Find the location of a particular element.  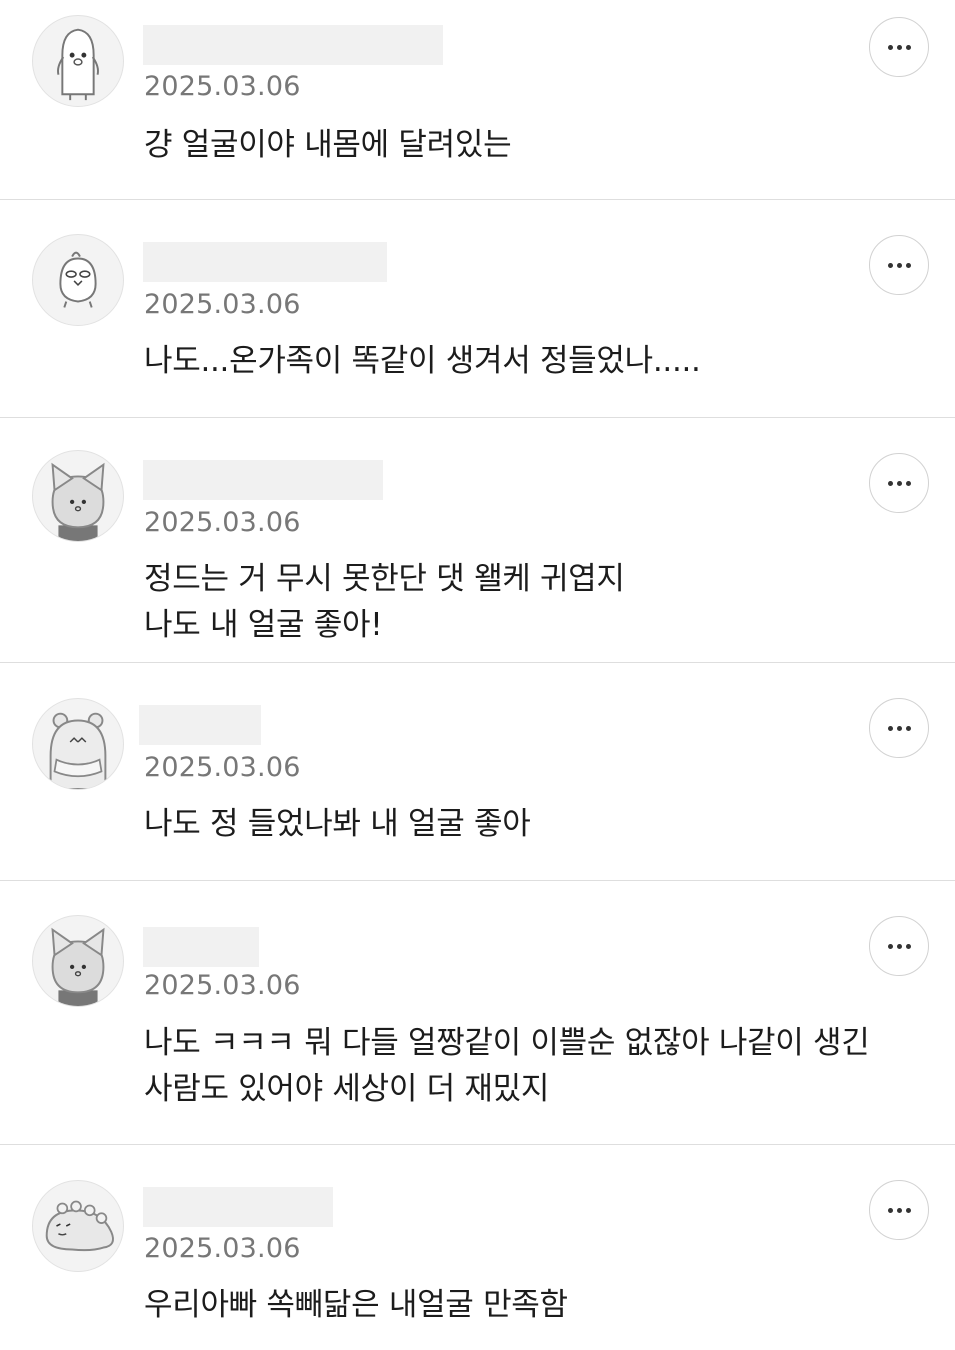

comment-text: 걍 얼굴이야 내몸에 달려있는 is located at coordinates (529, 145).